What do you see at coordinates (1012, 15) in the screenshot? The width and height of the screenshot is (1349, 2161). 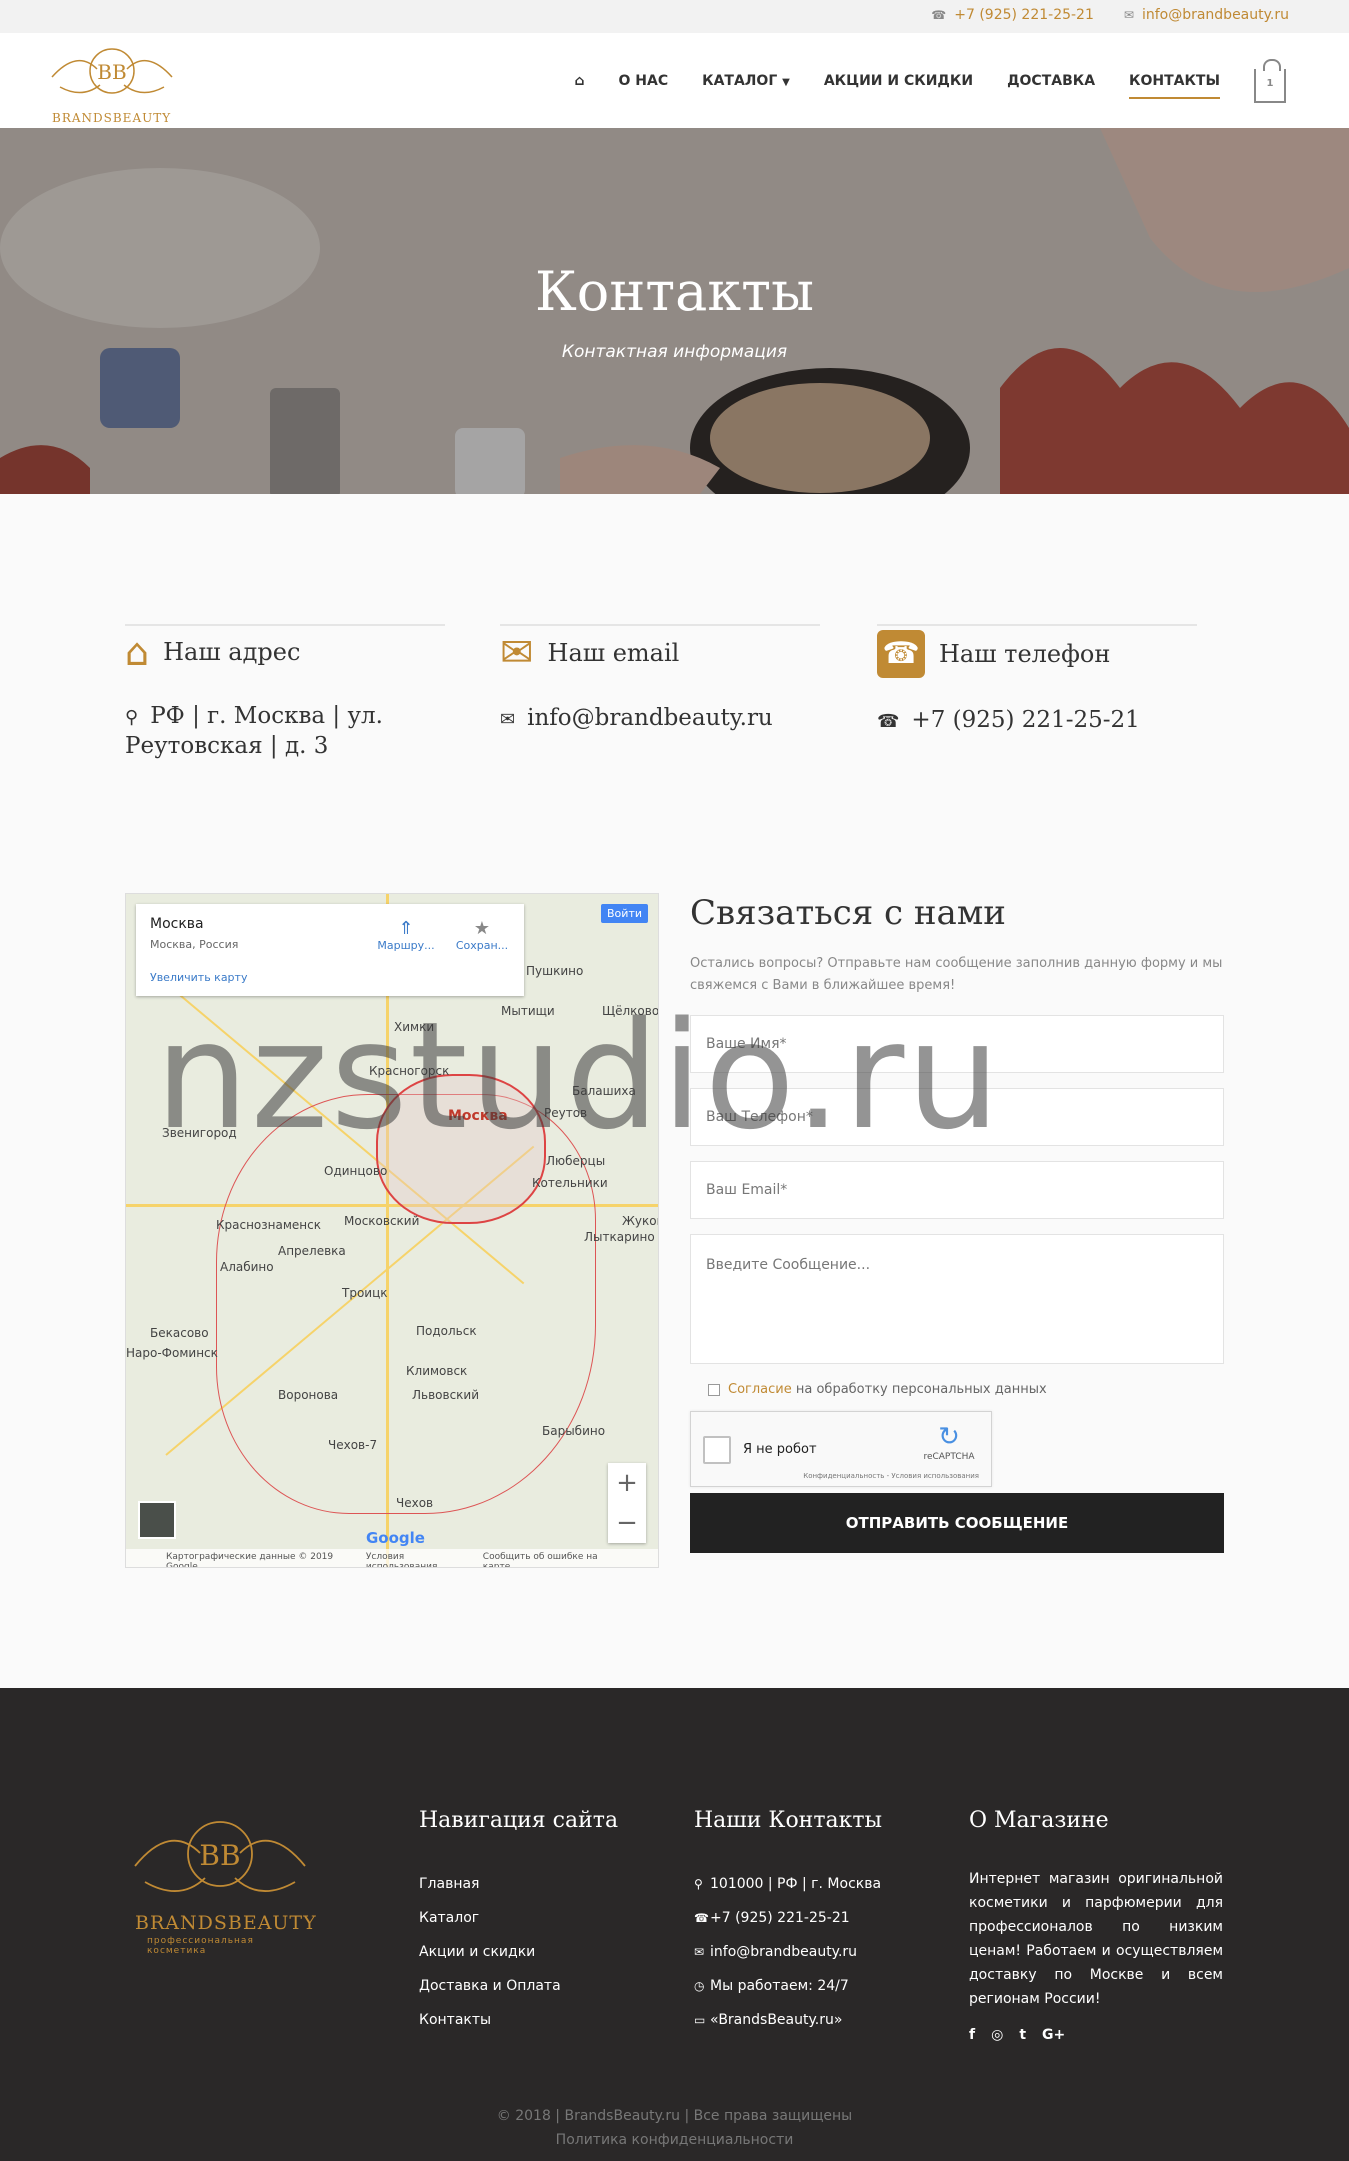 I see `top-phone-link: ☎ +7 (925) 221-25-21` at bounding box center [1012, 15].